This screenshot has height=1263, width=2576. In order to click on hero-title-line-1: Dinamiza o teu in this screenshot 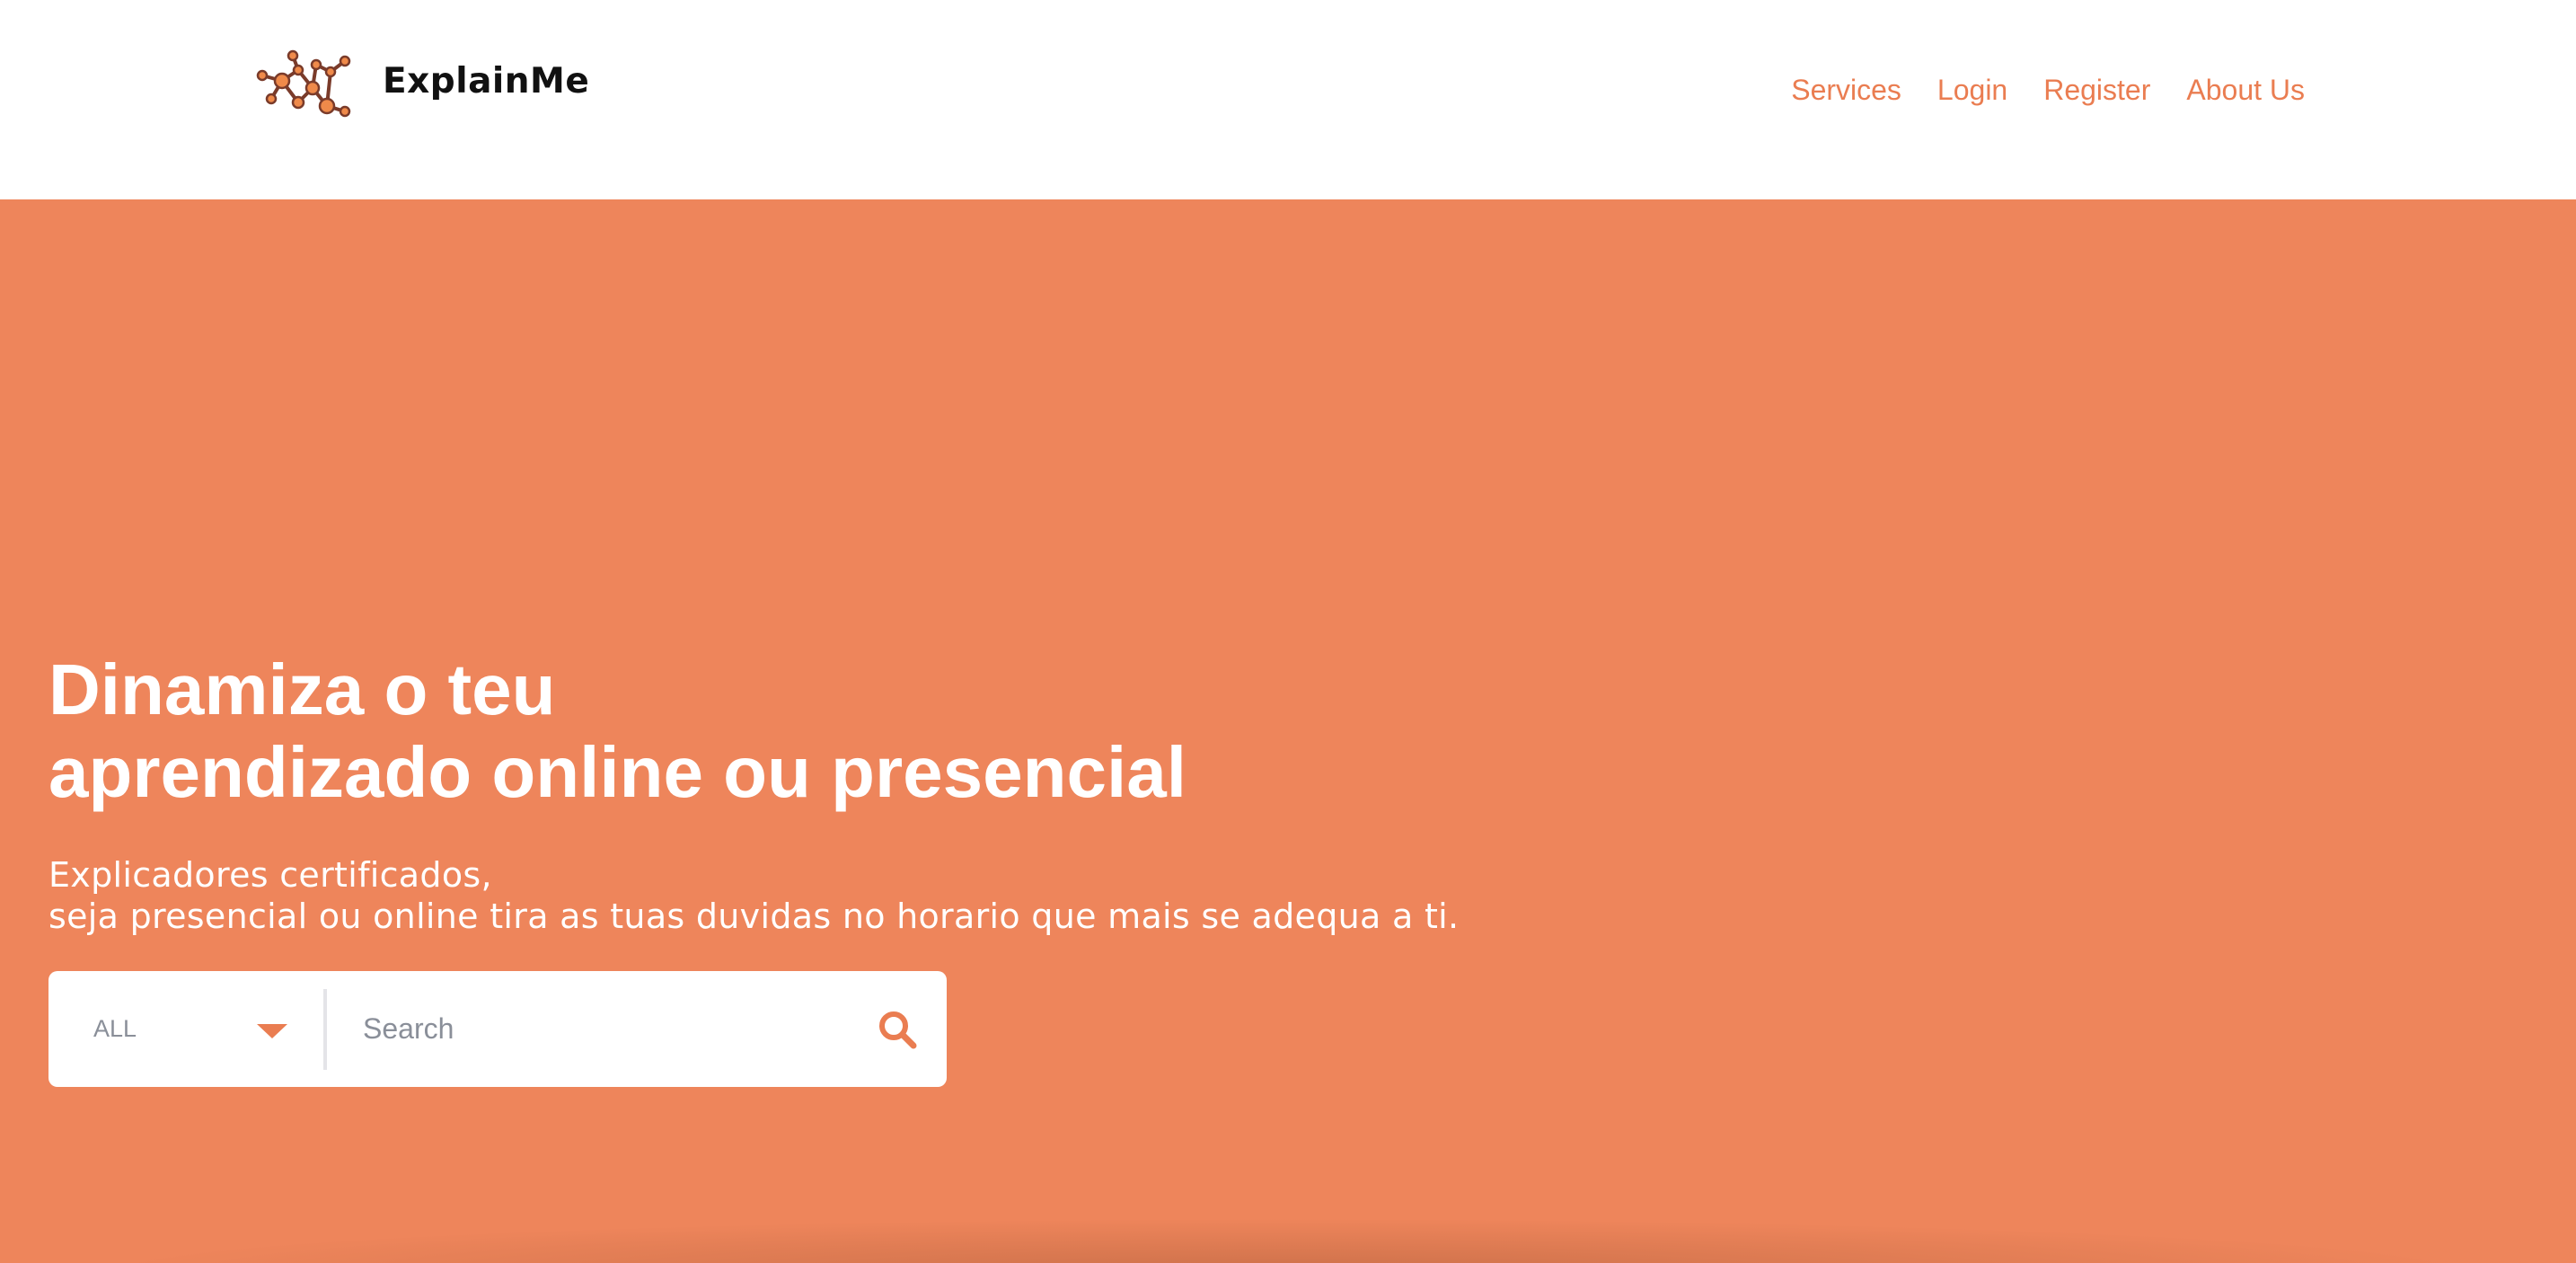, I will do `click(302, 689)`.